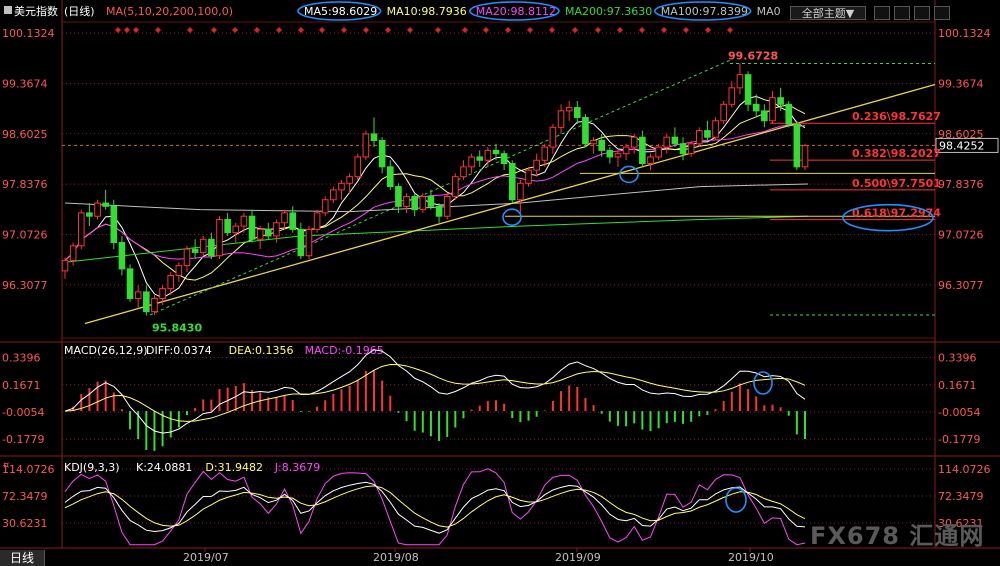 This screenshot has width=1000, height=566. What do you see at coordinates (169, 11) in the screenshot?
I see `ma-params: MA(5,10,20,200,100,0)` at bounding box center [169, 11].